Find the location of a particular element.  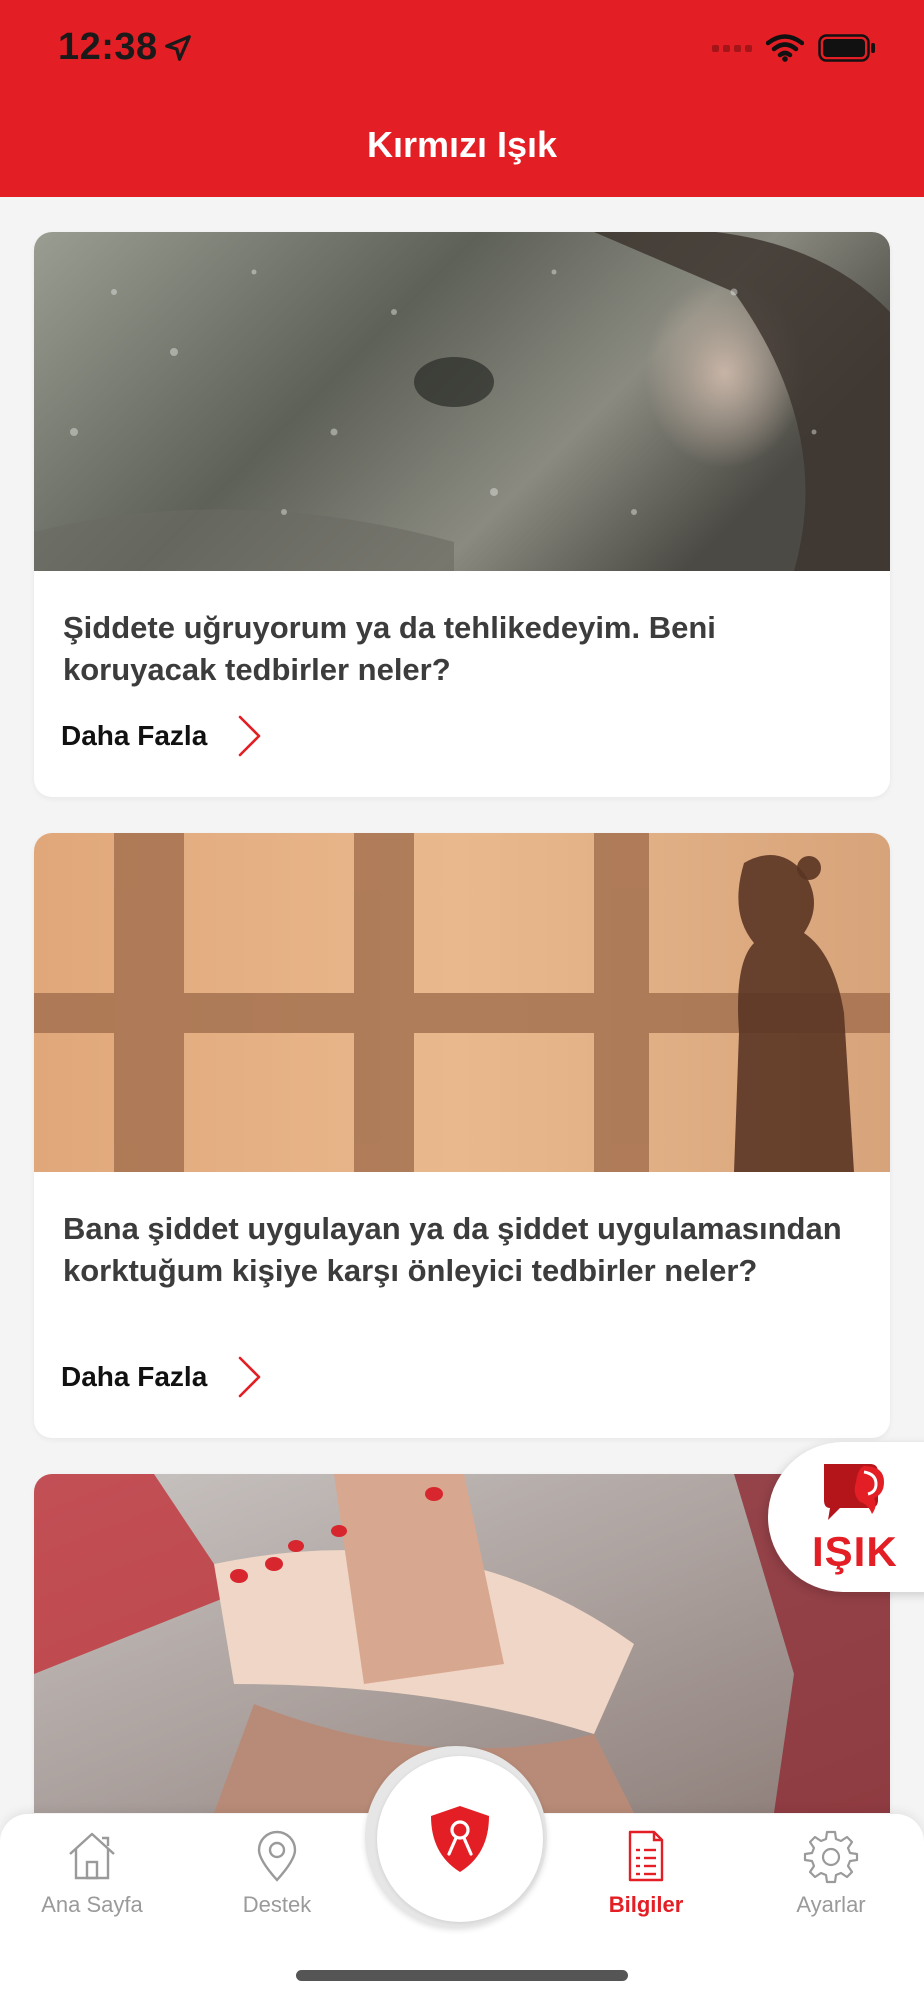

home-icon is located at coordinates (92, 1856).